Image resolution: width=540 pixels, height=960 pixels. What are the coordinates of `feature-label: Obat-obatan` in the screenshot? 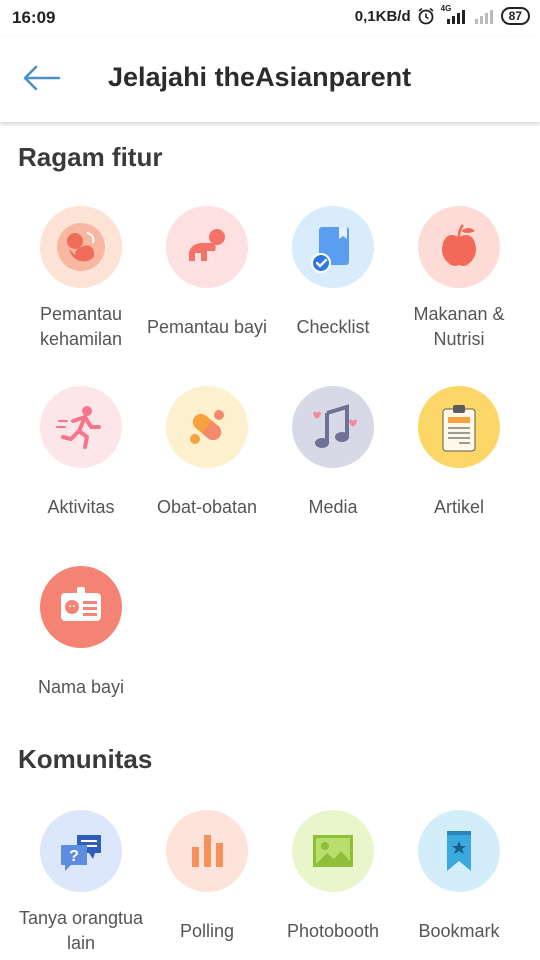 It's located at (207, 506).